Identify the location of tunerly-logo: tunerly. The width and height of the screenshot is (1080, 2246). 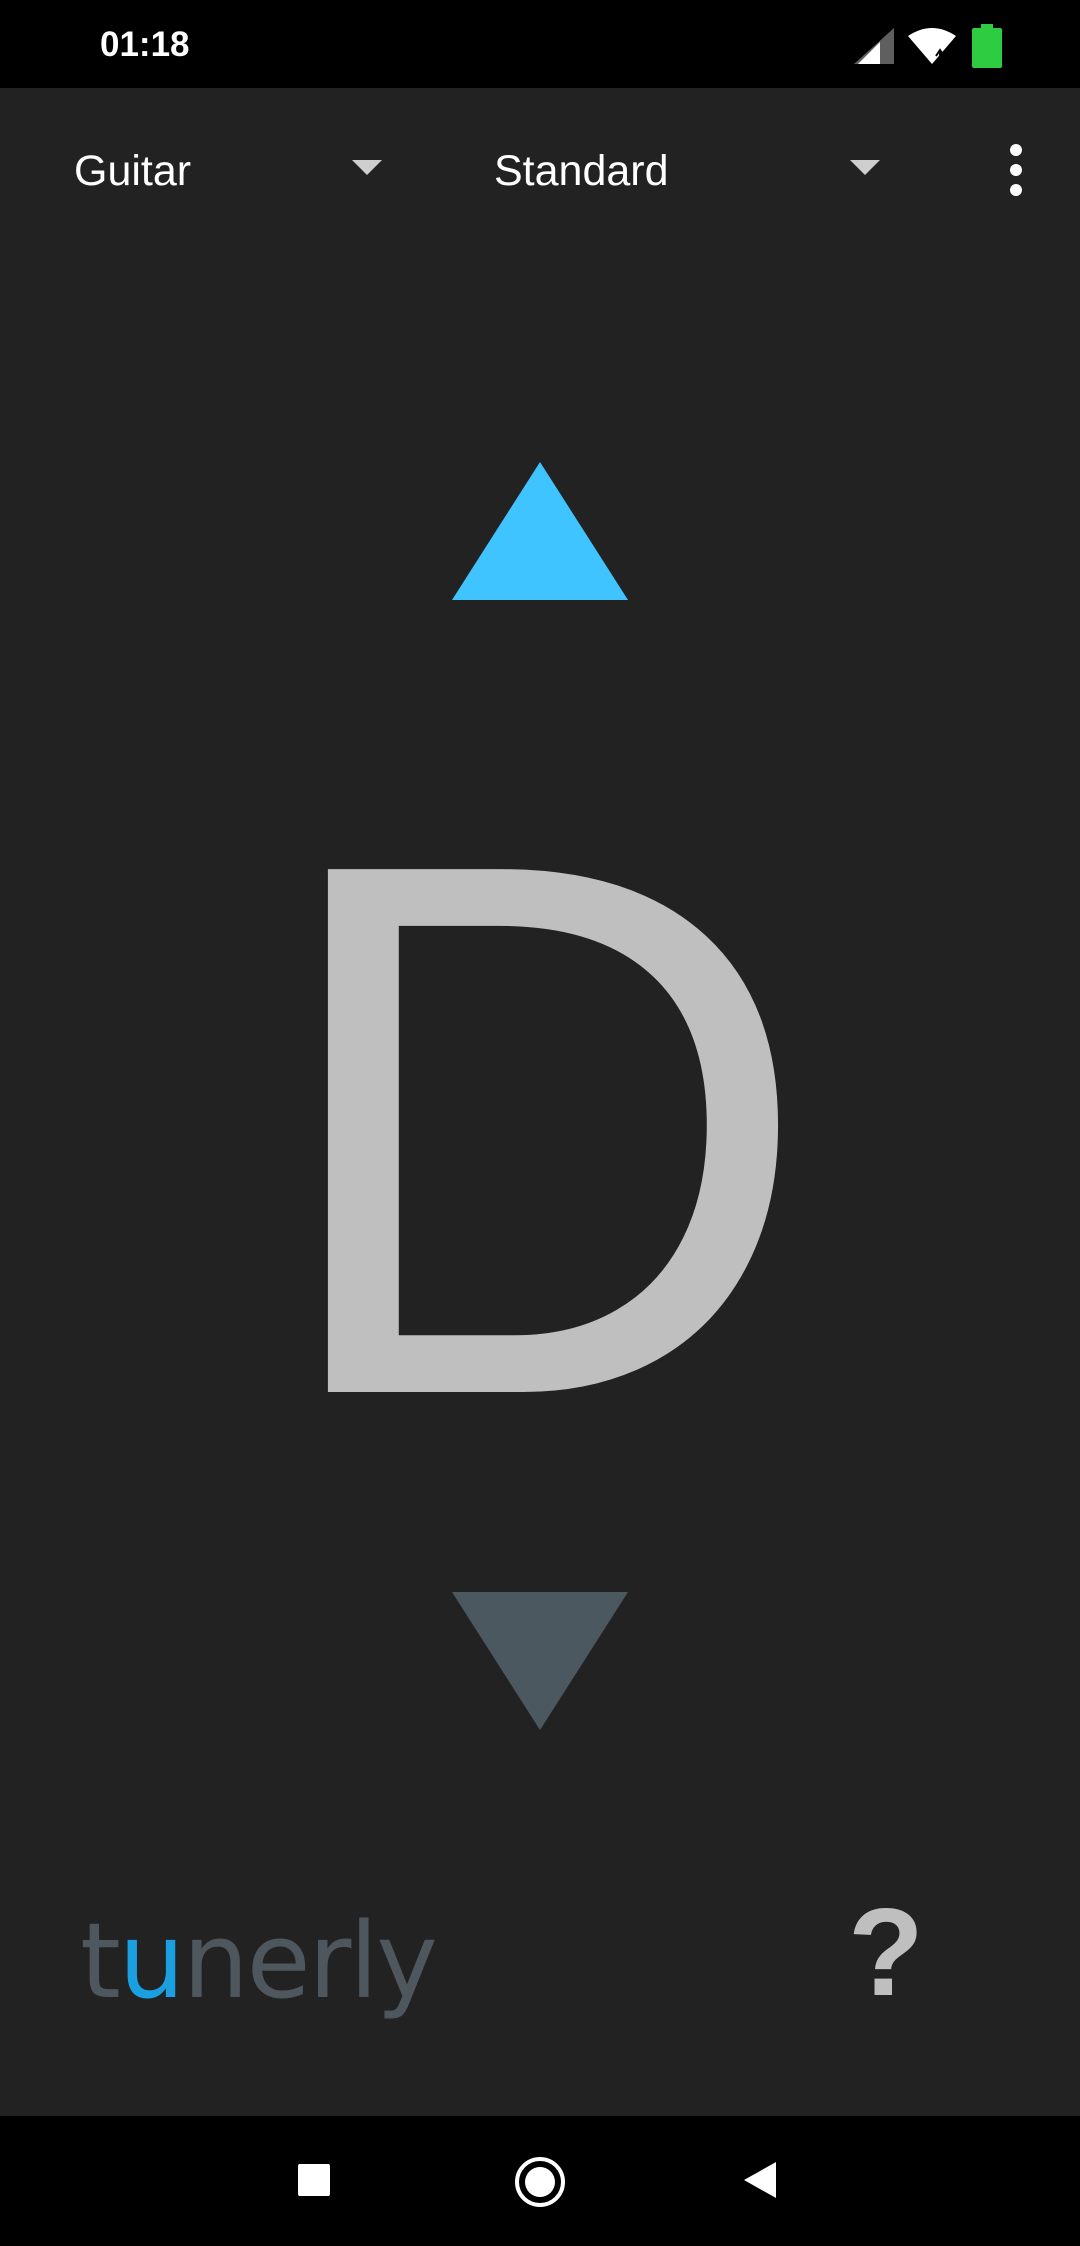
(259, 1961).